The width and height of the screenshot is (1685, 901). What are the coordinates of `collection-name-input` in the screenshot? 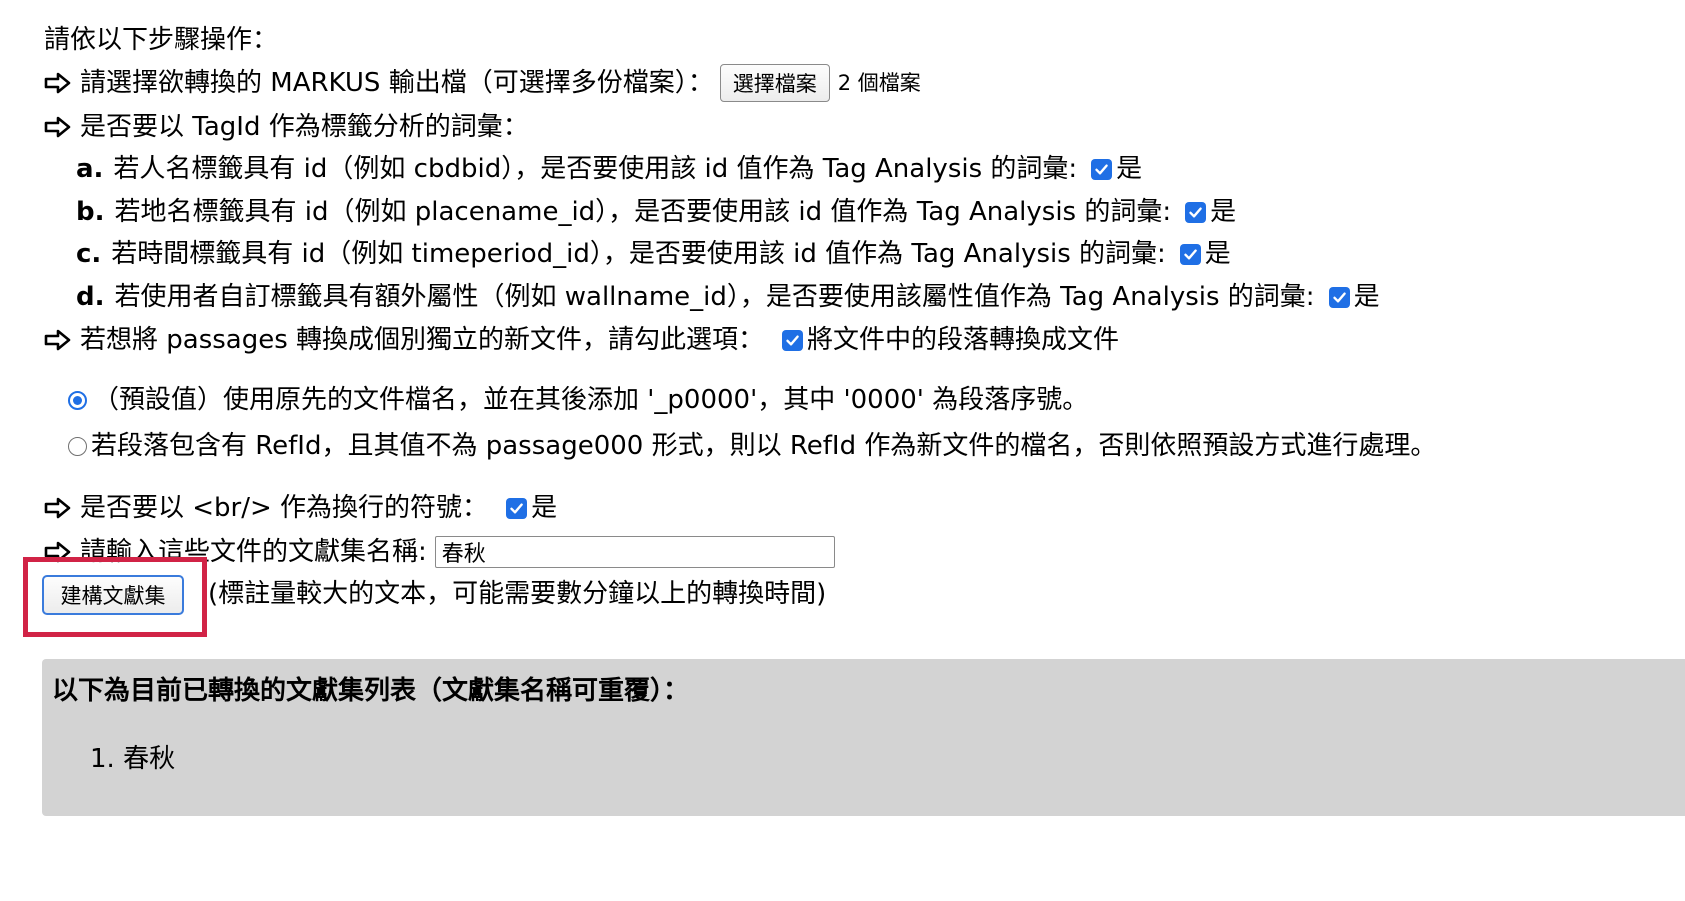 It's located at (634, 552).